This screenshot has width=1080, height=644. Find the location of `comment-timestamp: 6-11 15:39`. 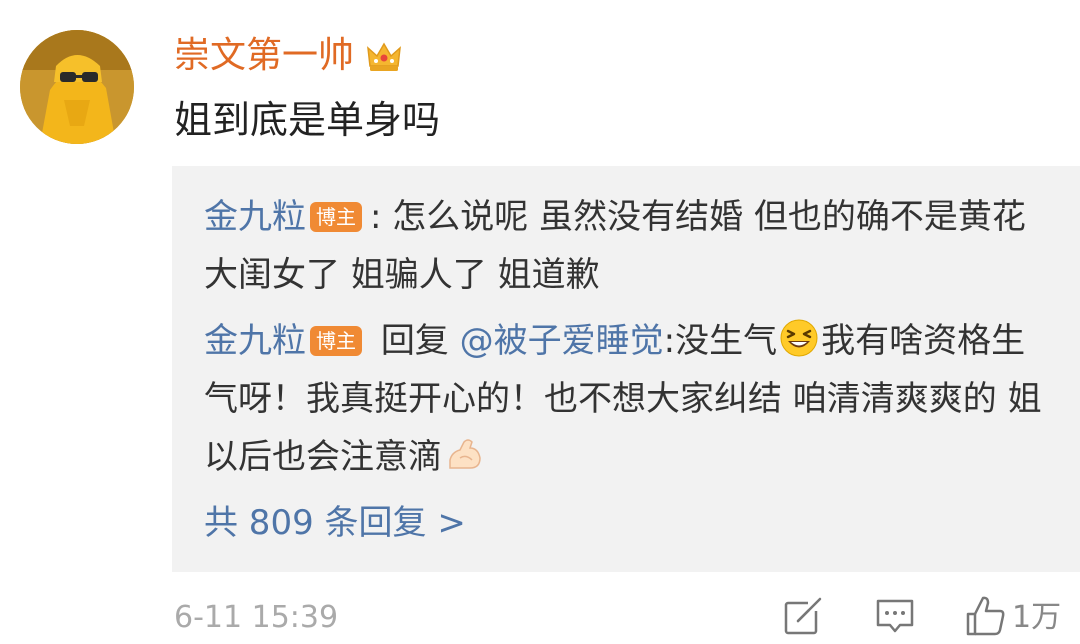

comment-timestamp: 6-11 15:39 is located at coordinates (256, 617).